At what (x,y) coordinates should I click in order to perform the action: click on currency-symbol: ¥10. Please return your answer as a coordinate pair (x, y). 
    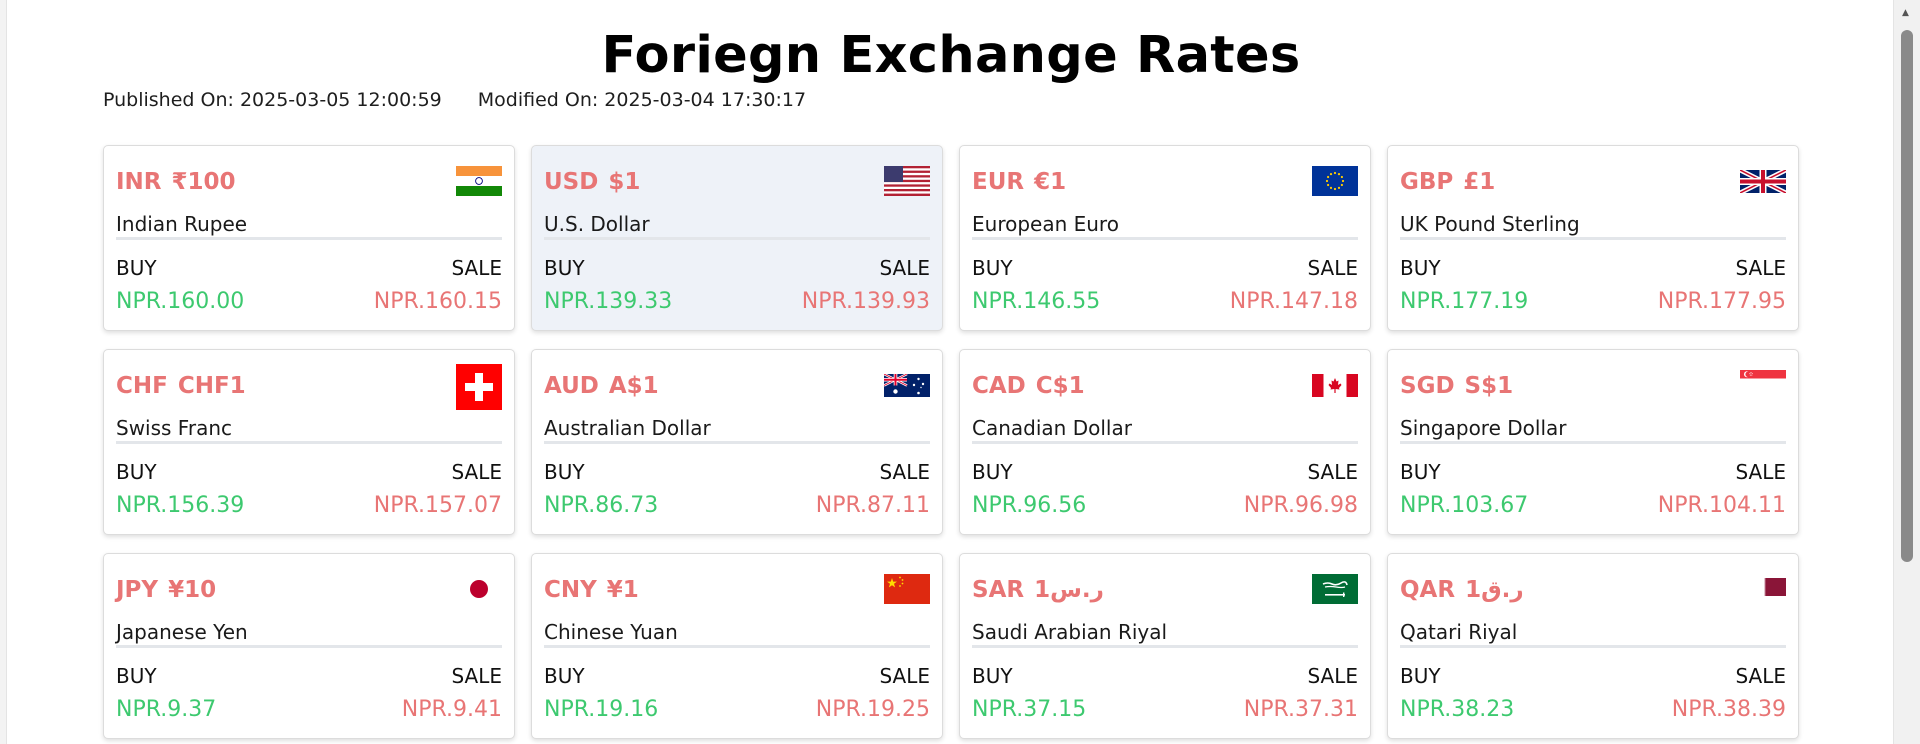
    Looking at the image, I should click on (192, 590).